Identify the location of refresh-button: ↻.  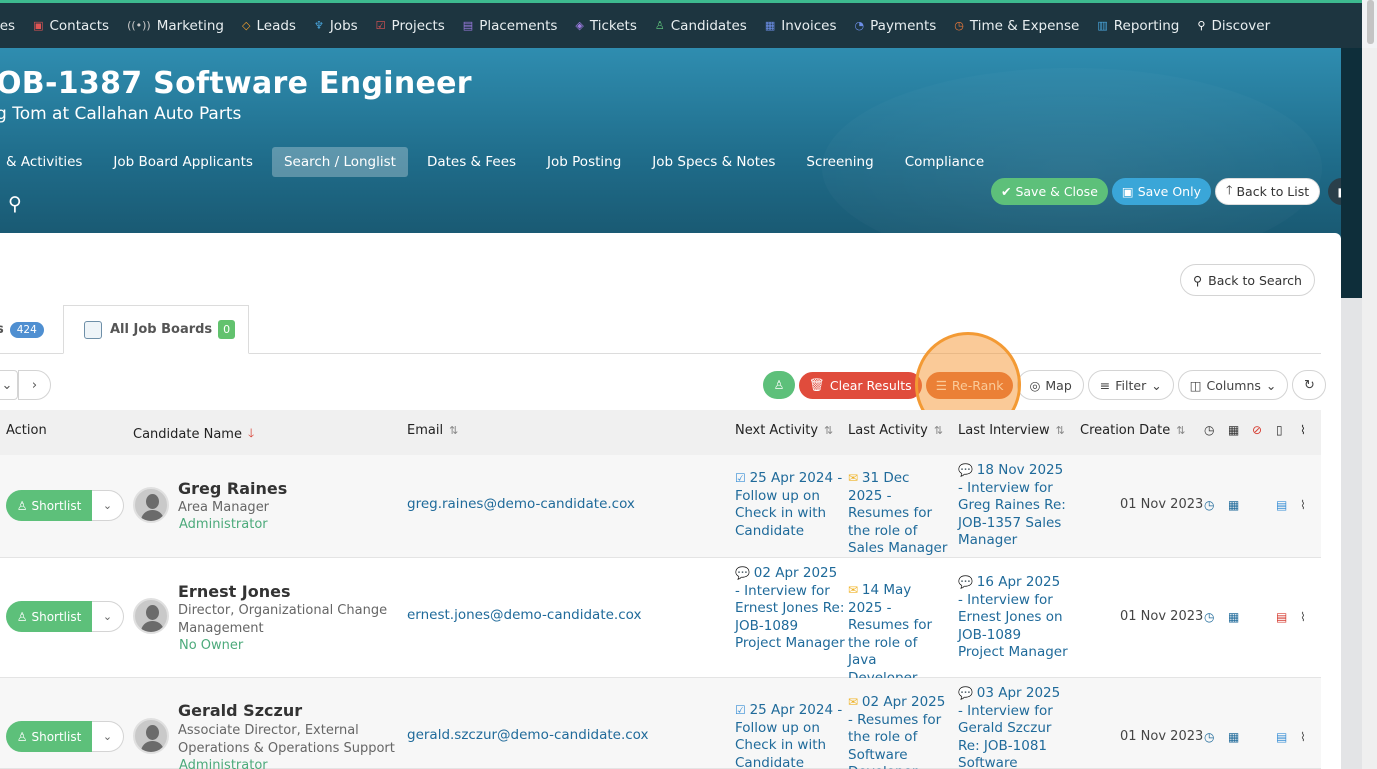
(1309, 385).